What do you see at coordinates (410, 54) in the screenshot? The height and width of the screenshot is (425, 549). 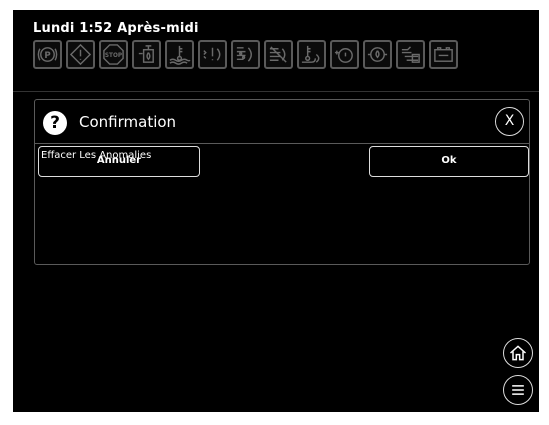 I see `air-filter-icon` at bounding box center [410, 54].